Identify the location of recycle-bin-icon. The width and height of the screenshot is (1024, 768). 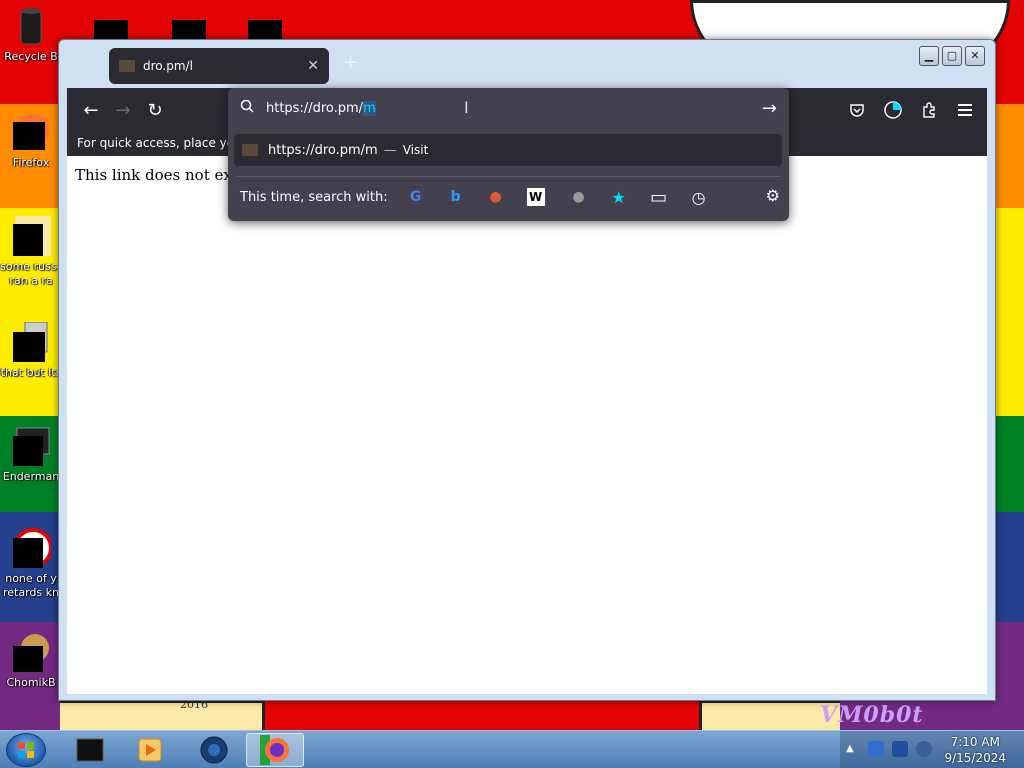
(31, 26).